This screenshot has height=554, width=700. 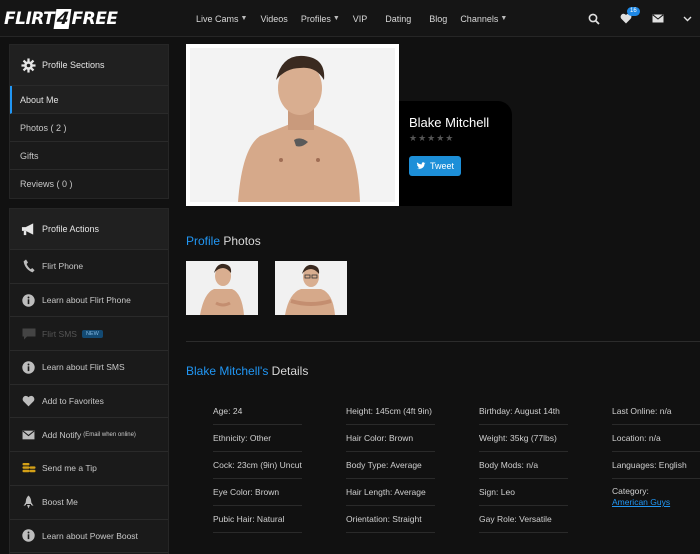 What do you see at coordinates (89, 156) in the screenshot?
I see `sidebar-item-gifts: Gifts` at bounding box center [89, 156].